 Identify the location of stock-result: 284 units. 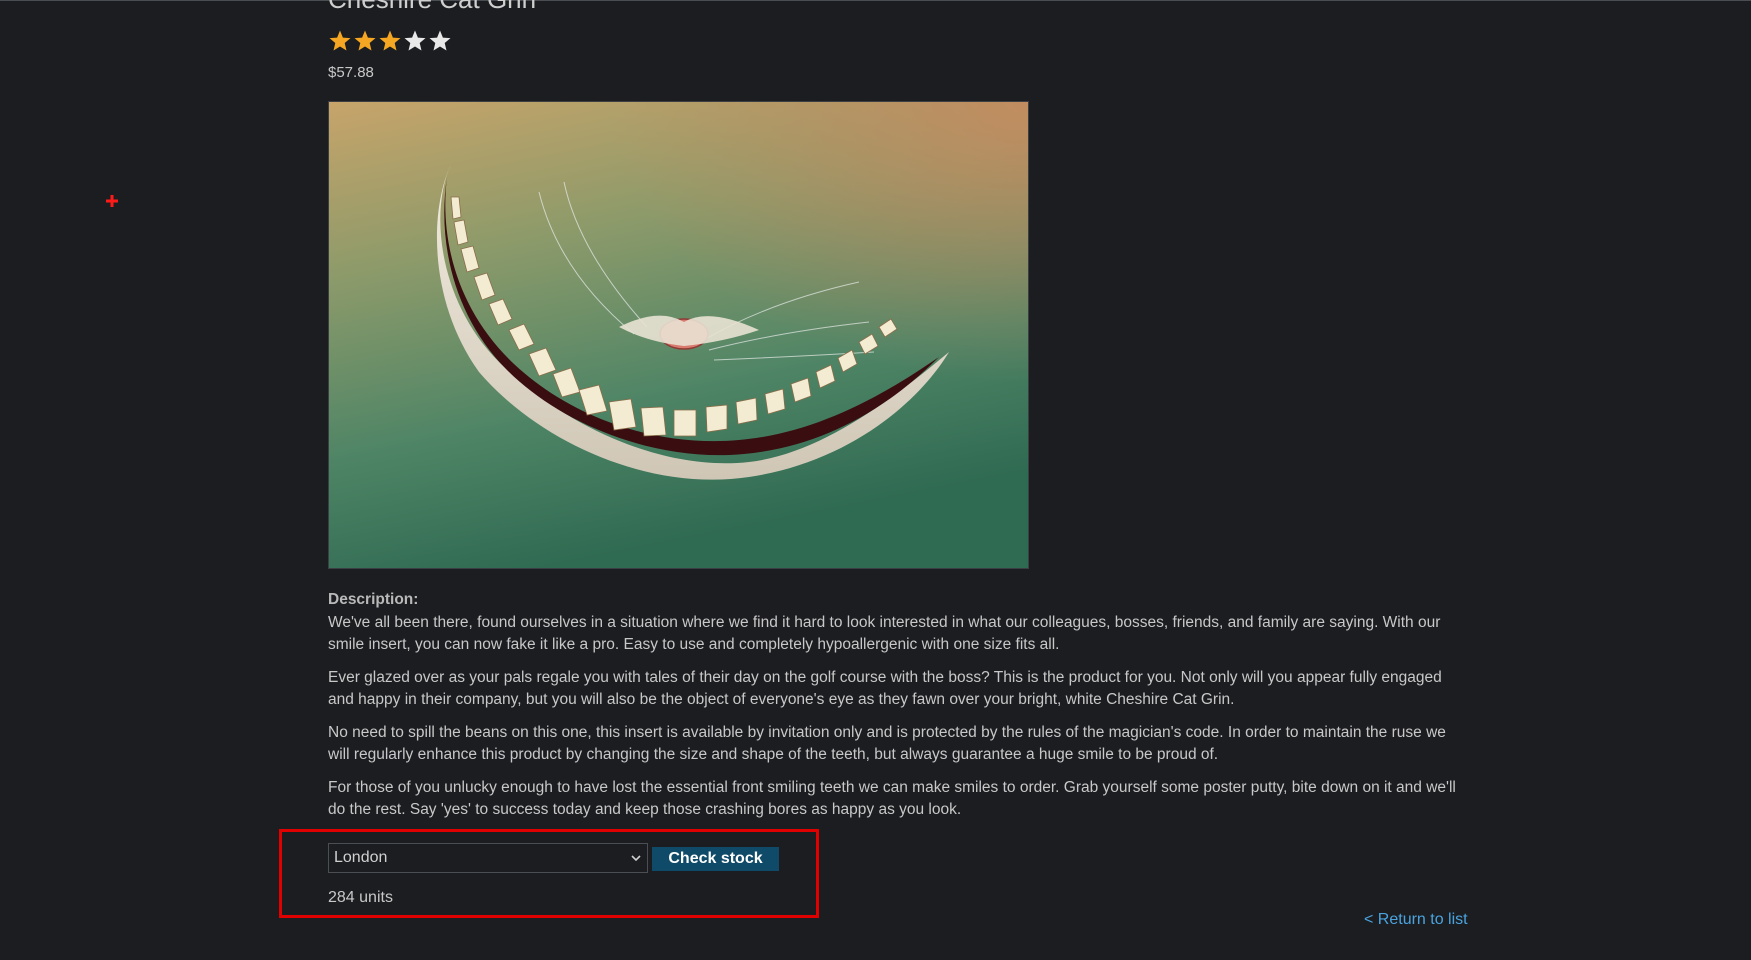
(360, 897).